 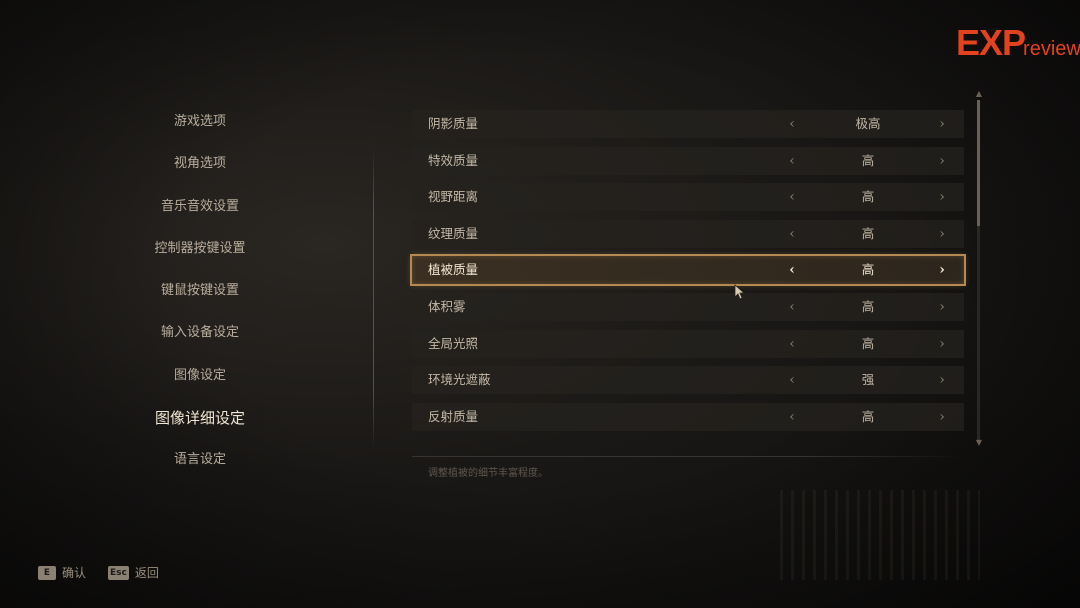 What do you see at coordinates (200, 333) in the screenshot?
I see `menu-item-input-device: 输入设备设定` at bounding box center [200, 333].